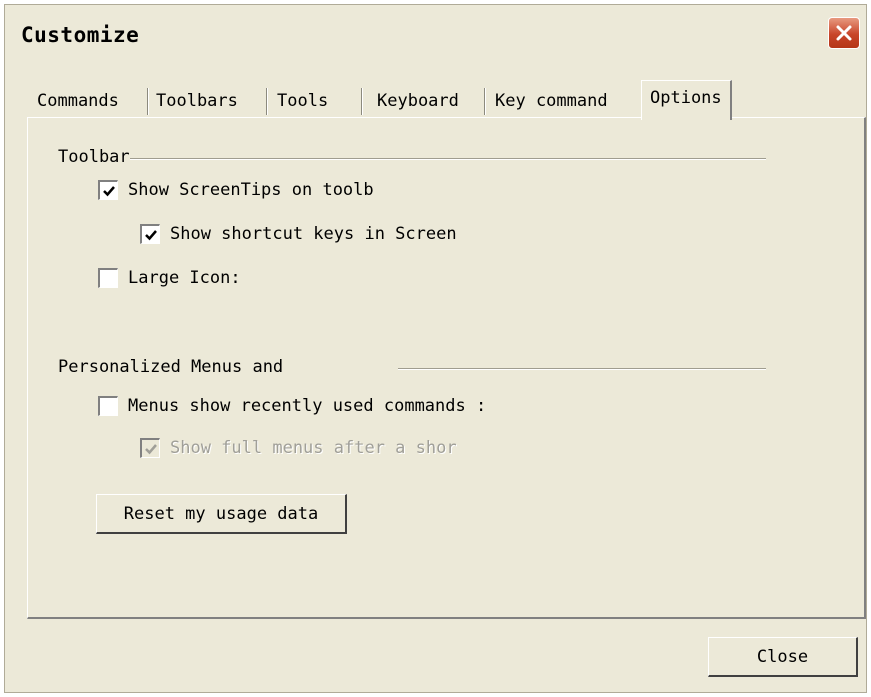 The image size is (871, 697). What do you see at coordinates (197, 101) in the screenshot?
I see `tab-toolbars: Toolbars` at bounding box center [197, 101].